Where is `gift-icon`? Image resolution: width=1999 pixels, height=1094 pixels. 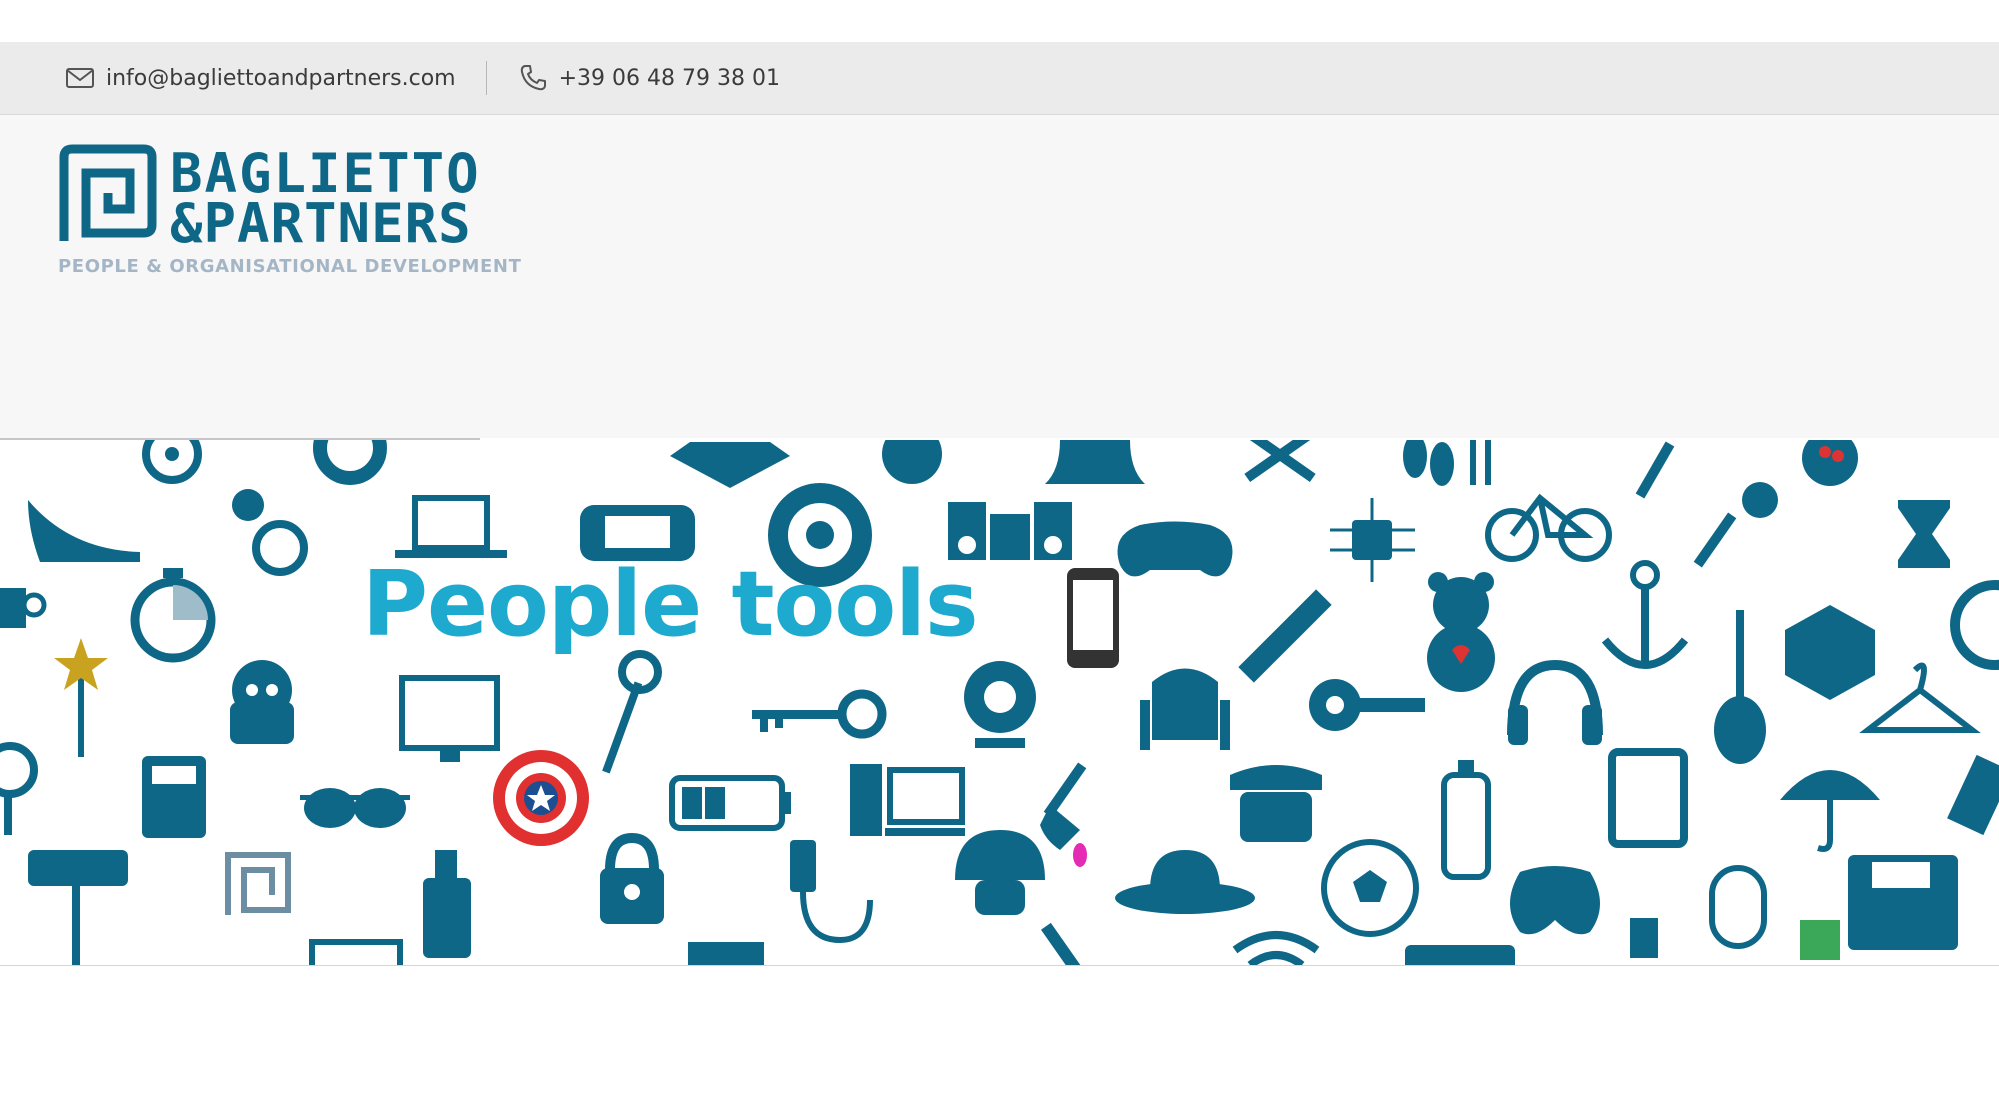 gift-icon is located at coordinates (726, 953).